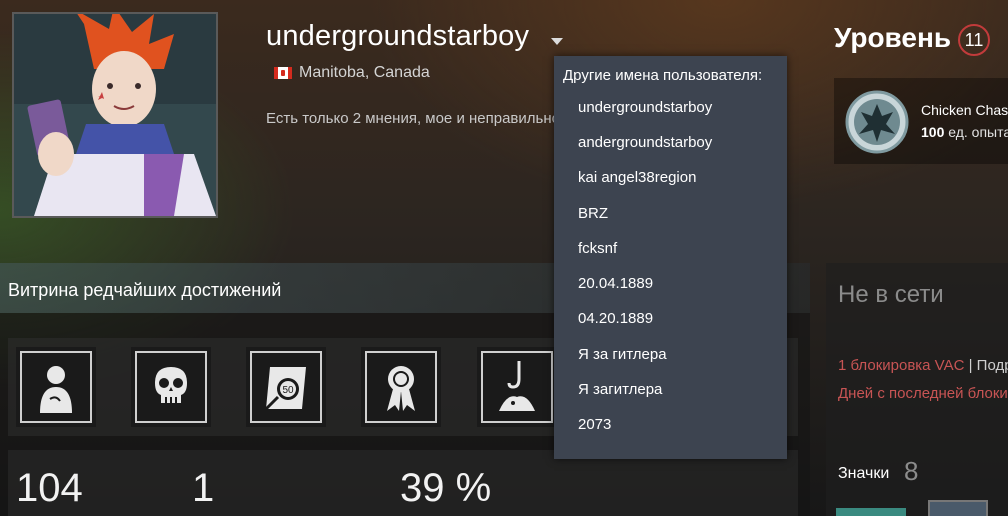  What do you see at coordinates (594, 424) in the screenshot?
I see `alias-item: 2073` at bounding box center [594, 424].